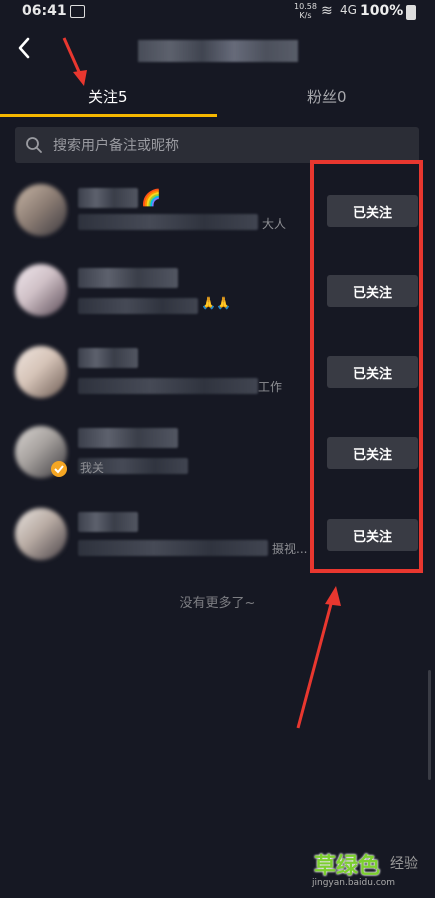 The width and height of the screenshot is (435, 898). I want to click on battery-icon, so click(411, 12).